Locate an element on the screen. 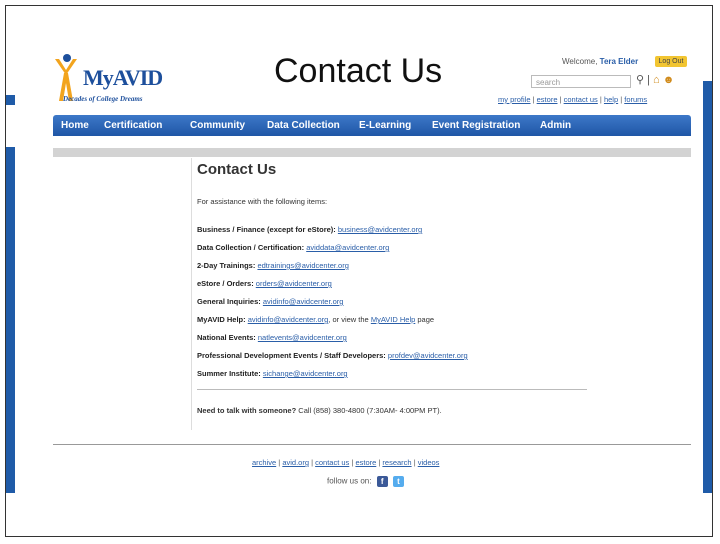  contact-suffix-end: page is located at coordinates (426, 319).